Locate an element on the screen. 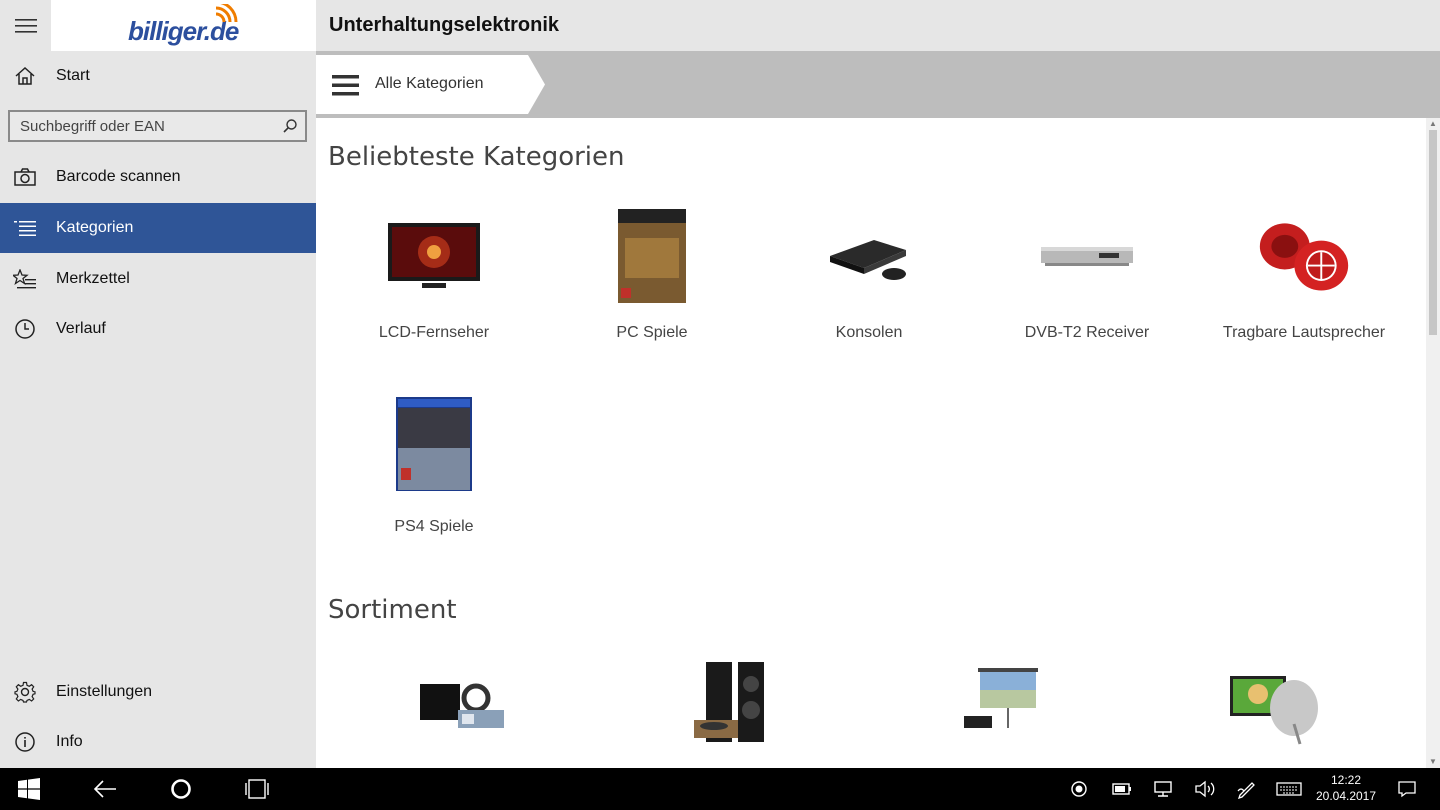 The image size is (1440, 810). scroll-up-arrow-icon: ▲ is located at coordinates (1433, 124).